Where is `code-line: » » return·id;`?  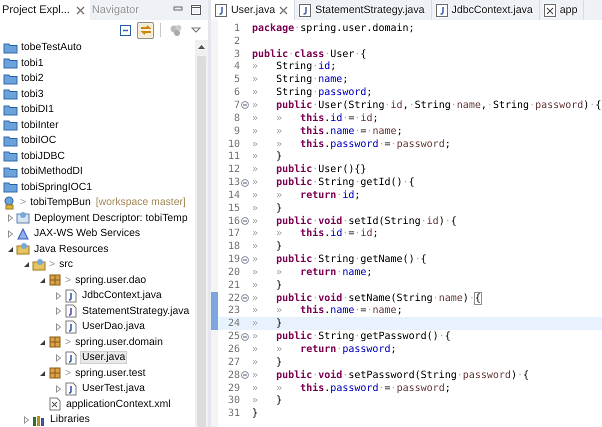 code-line: » » return·id; is located at coordinates (305, 195).